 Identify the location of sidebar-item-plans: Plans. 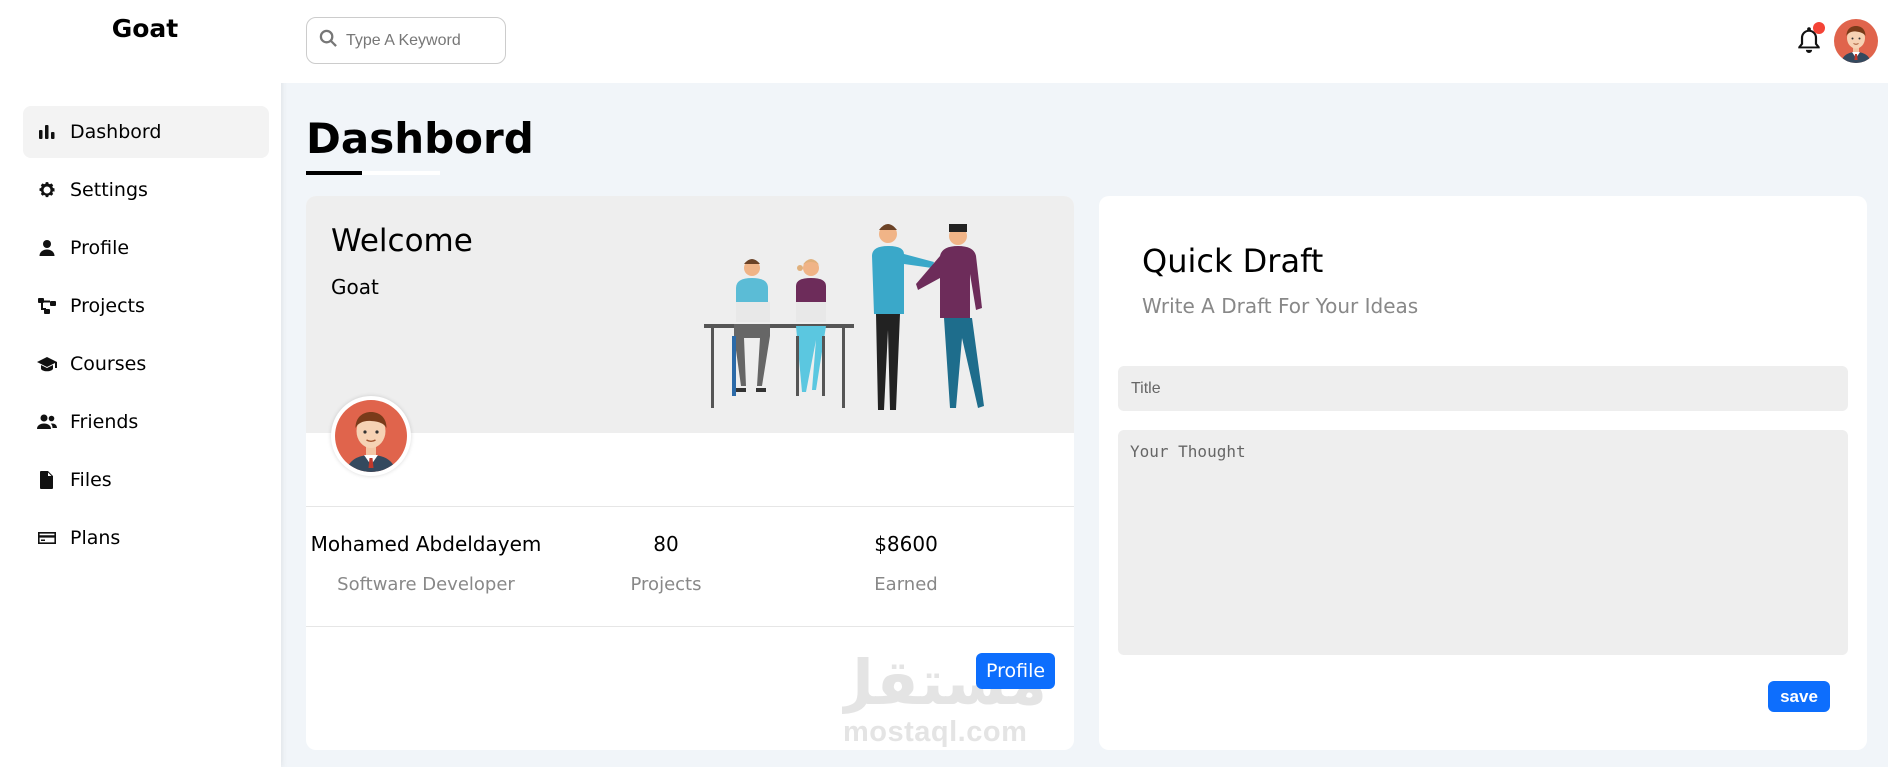
(146, 538).